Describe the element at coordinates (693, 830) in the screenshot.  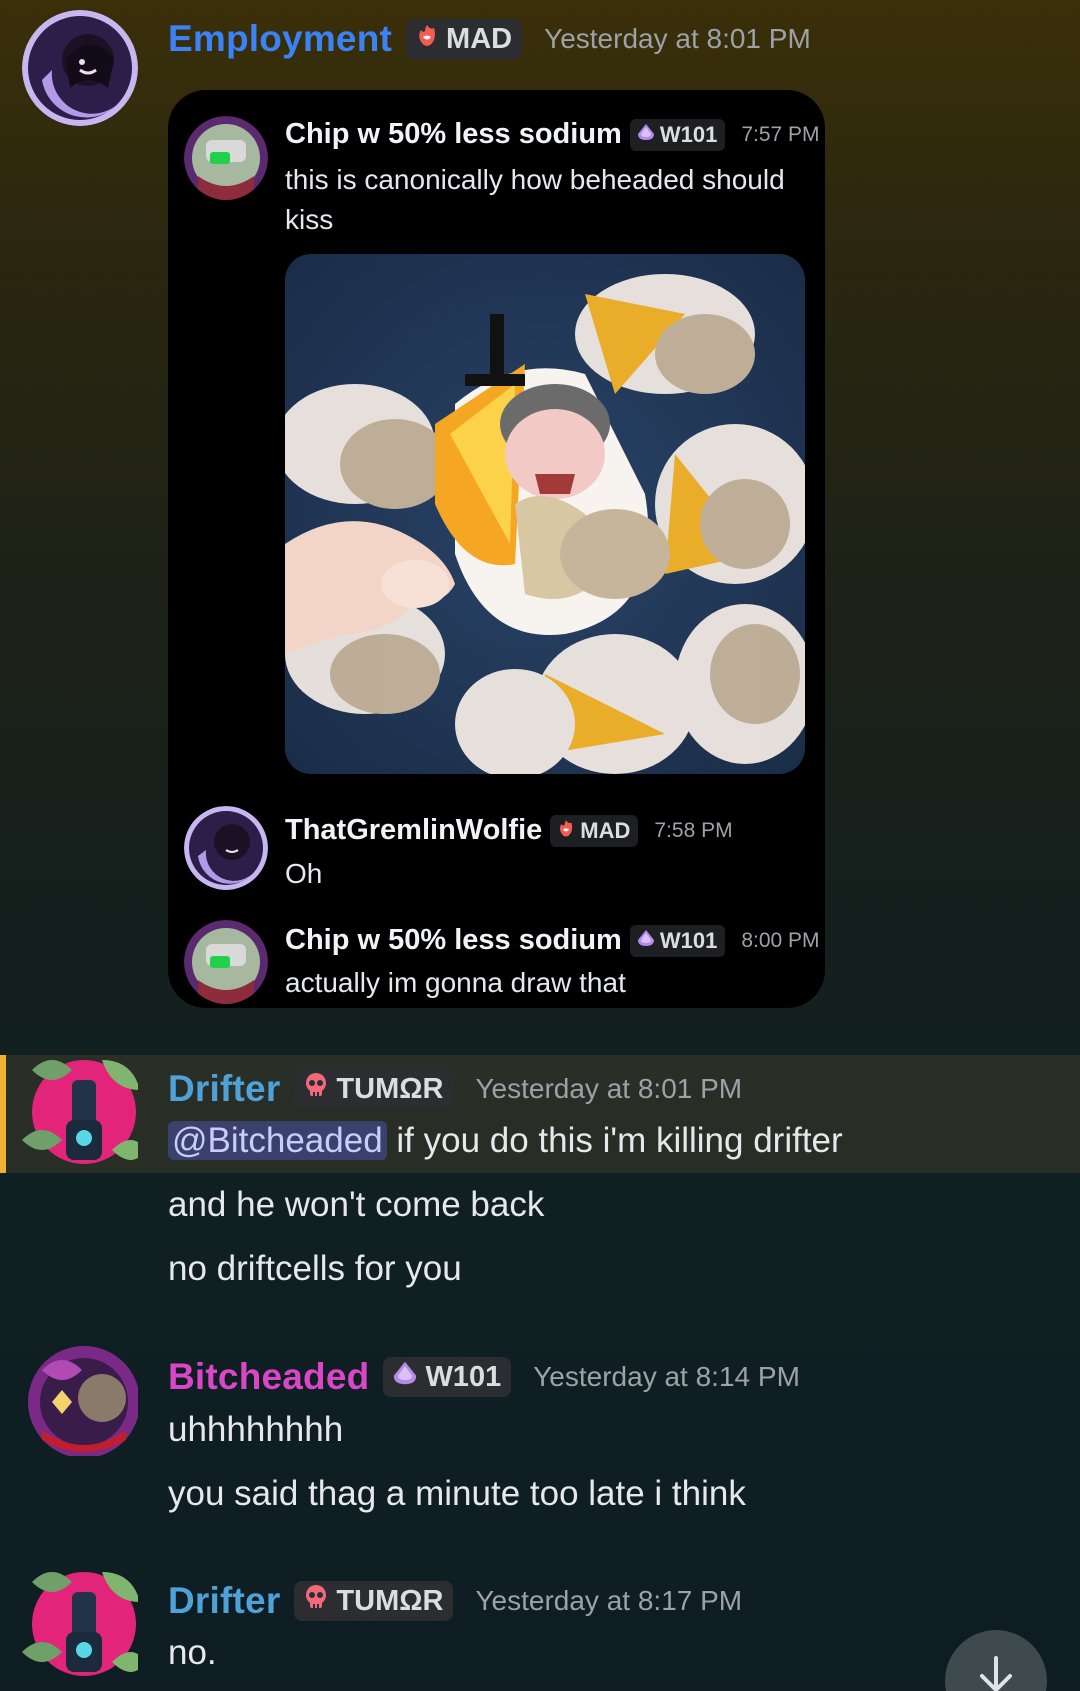
I see `timestamp: 7:58 PM` at that location.